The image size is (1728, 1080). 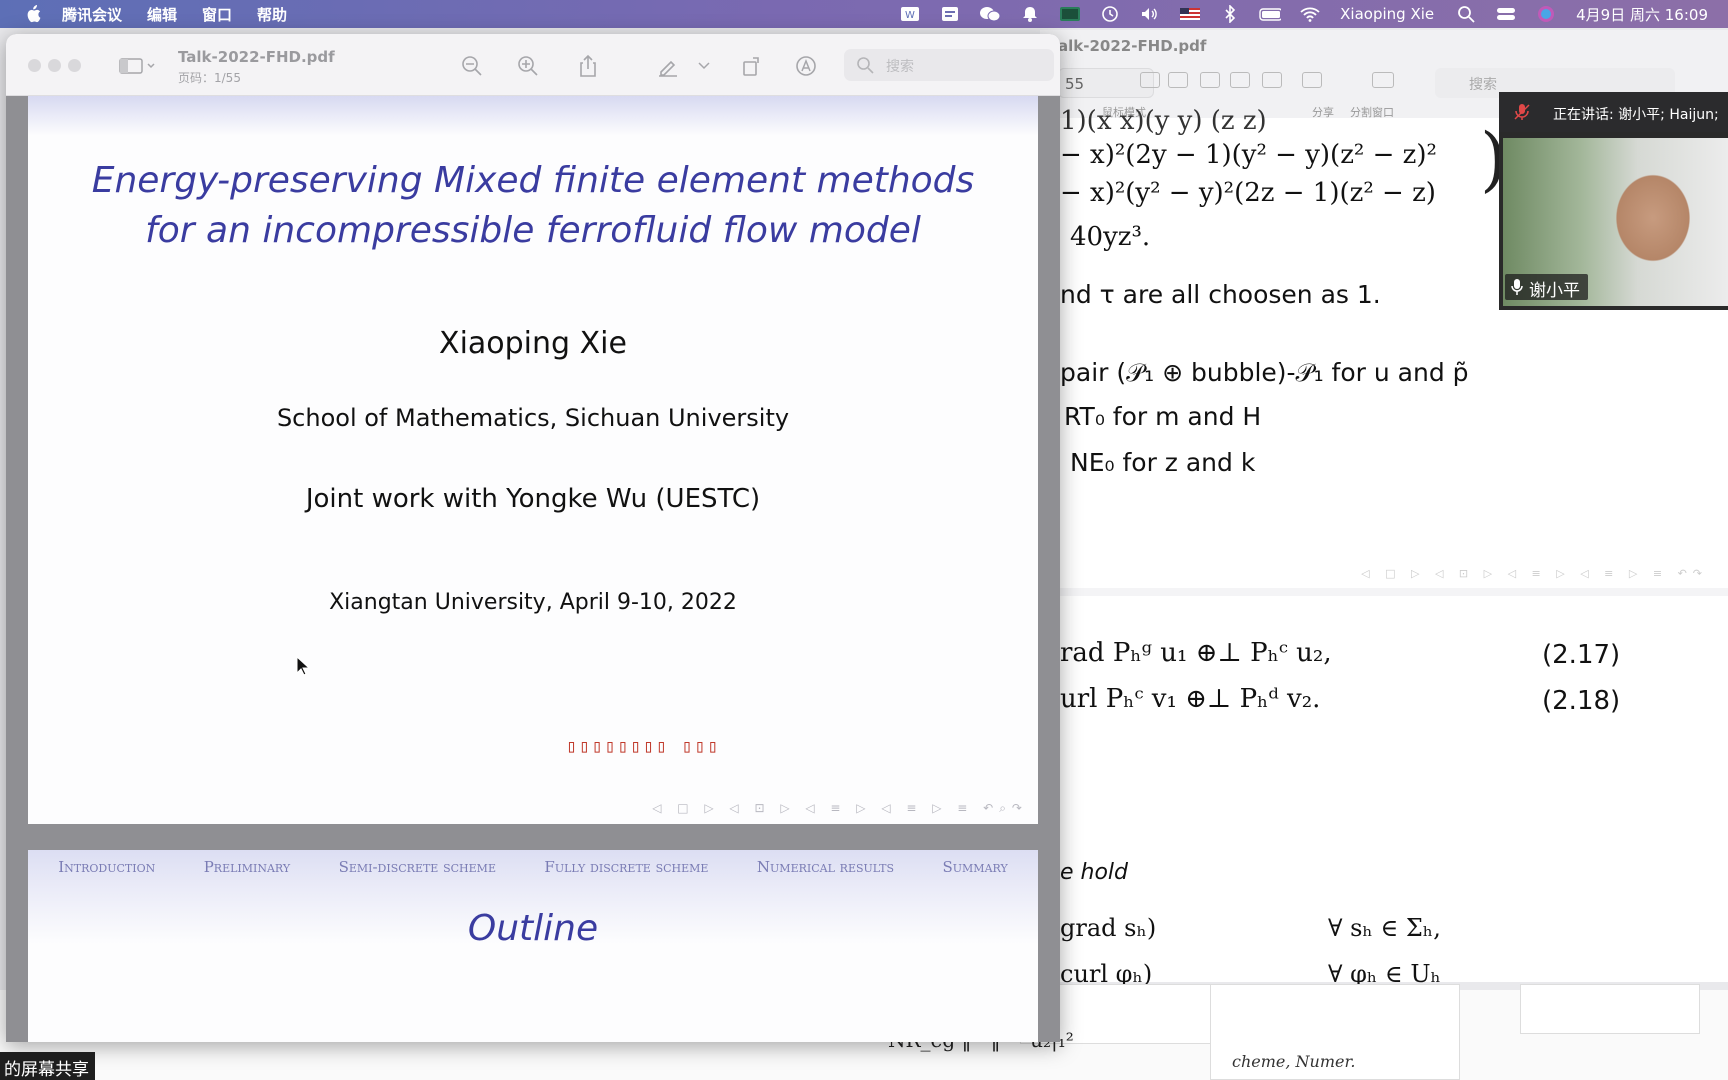 What do you see at coordinates (1108, 928) in the screenshot?
I see `slide-b-eq3: grad sₕ)` at bounding box center [1108, 928].